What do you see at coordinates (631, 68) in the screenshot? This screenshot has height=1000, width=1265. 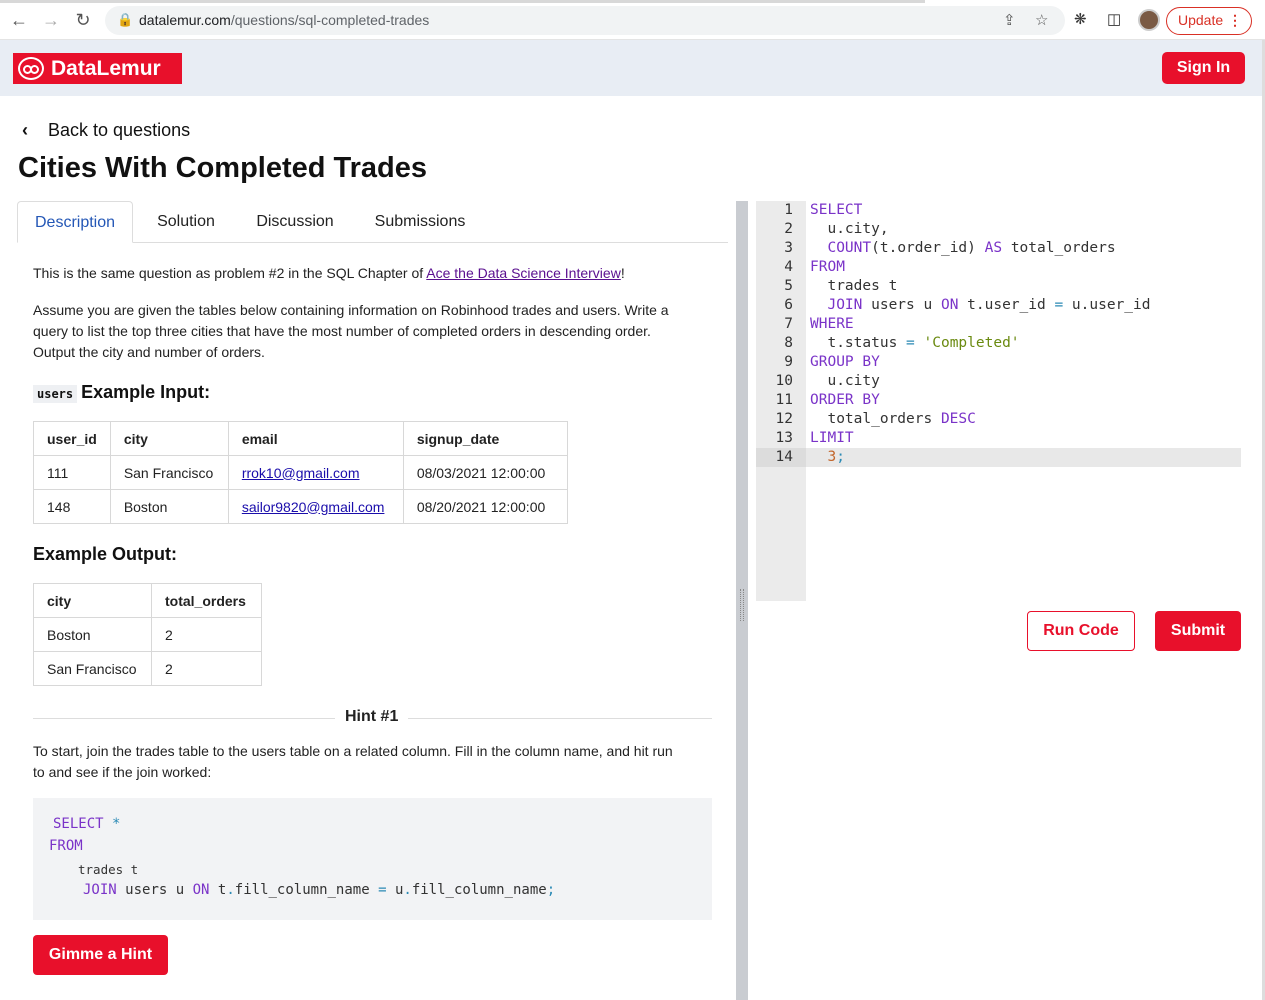 I see `site-header: DataLemur Sign In` at bounding box center [631, 68].